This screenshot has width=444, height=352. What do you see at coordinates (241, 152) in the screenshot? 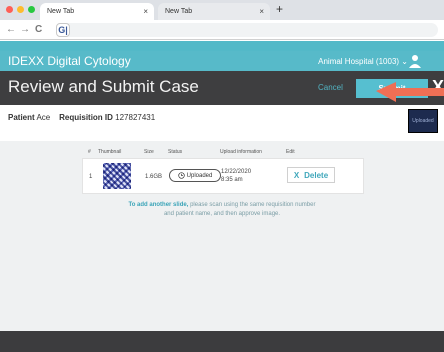
I see `column-header-upload: Upload information` at bounding box center [241, 152].